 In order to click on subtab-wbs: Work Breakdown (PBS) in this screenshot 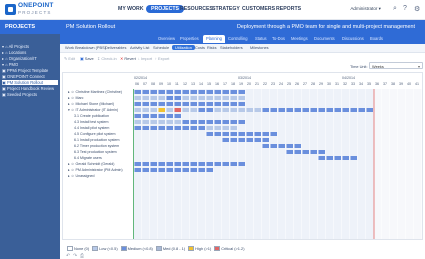, I will do `click(85, 47)`.